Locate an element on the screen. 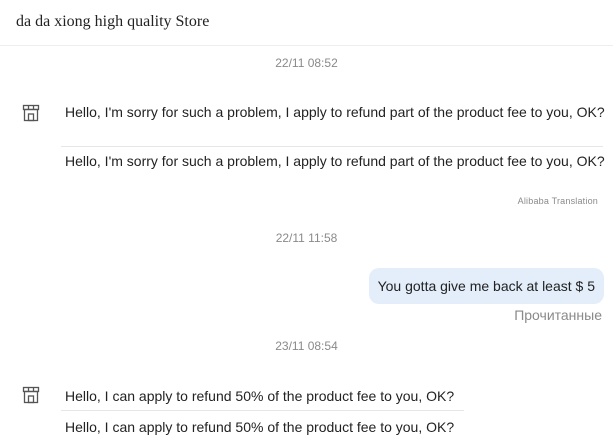 The image size is (613, 445). outgoing-message-bubble: You gotta give me back at least $ 5 is located at coordinates (486, 286).